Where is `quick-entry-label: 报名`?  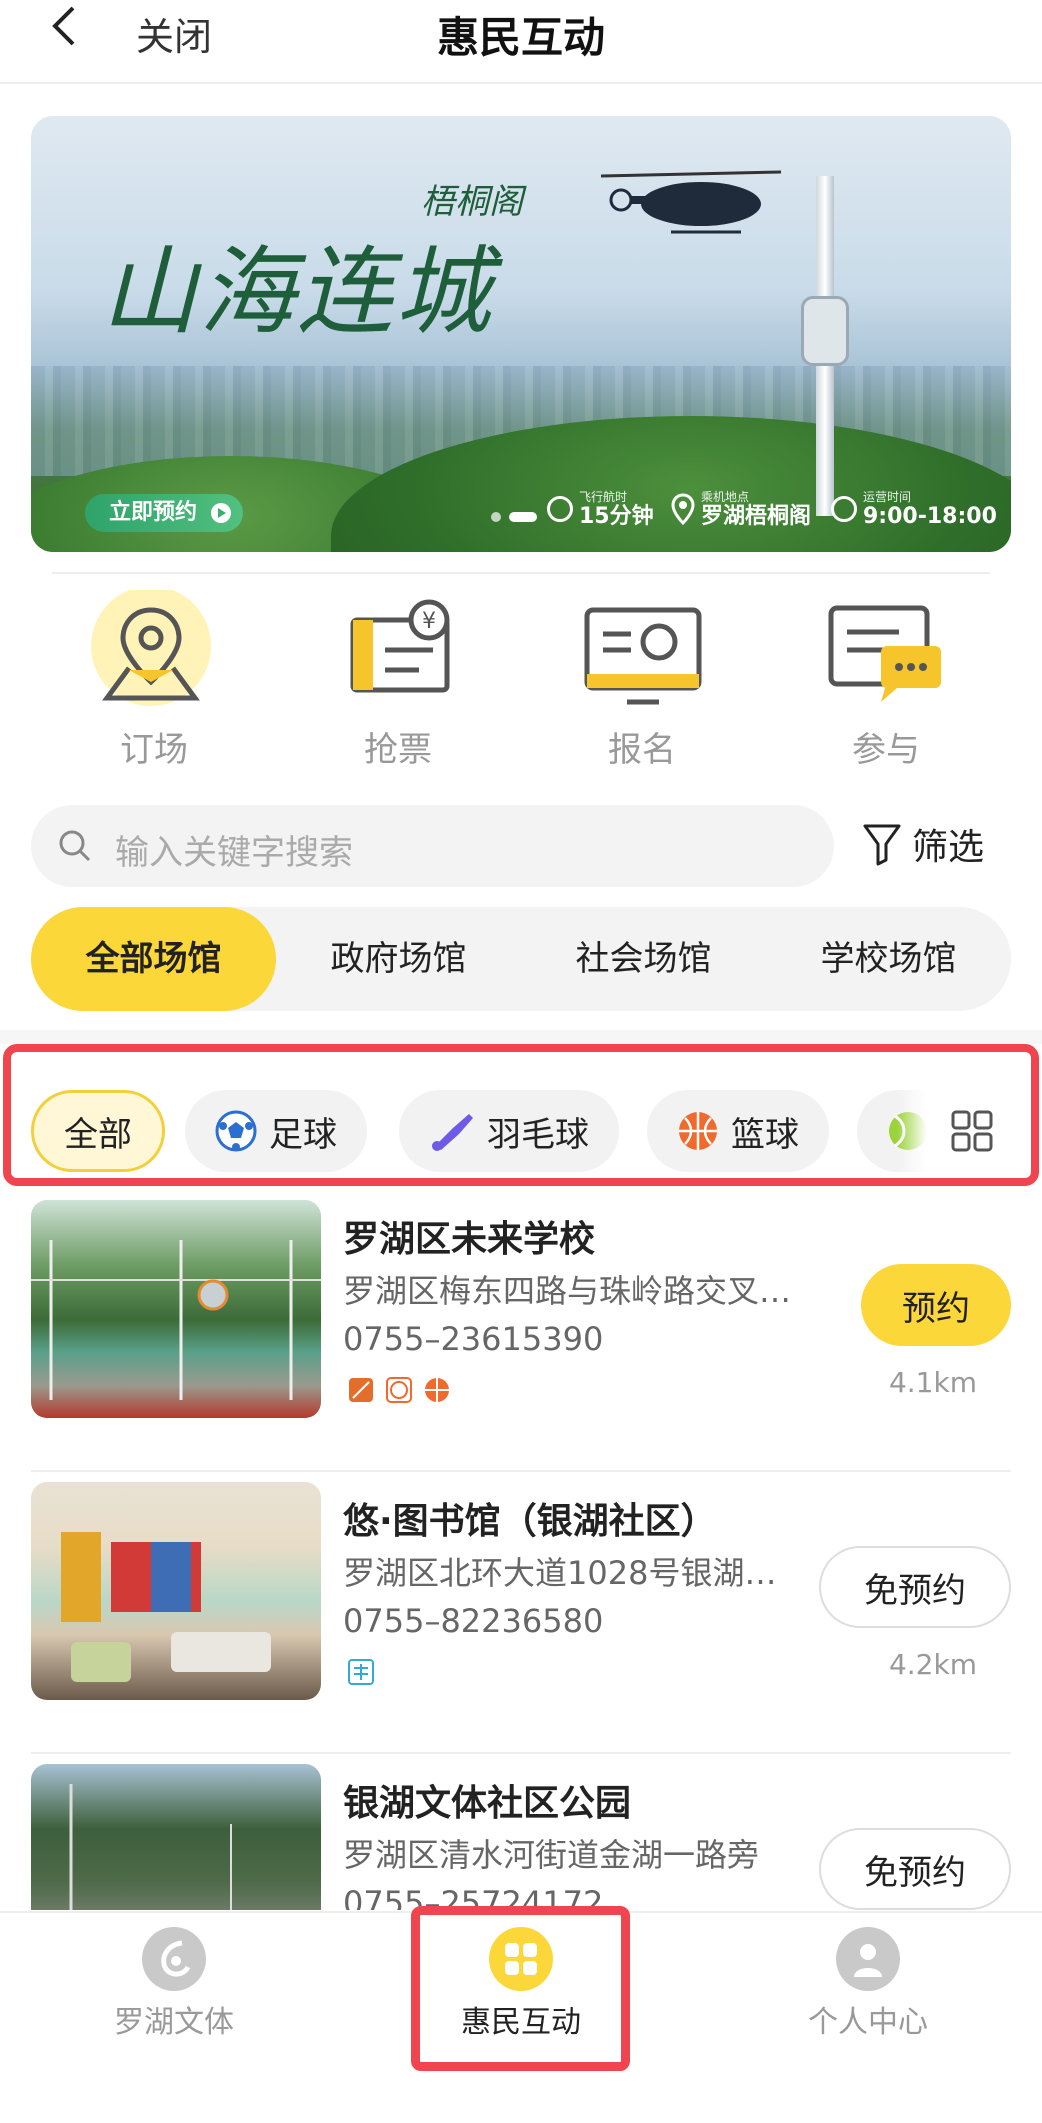
quick-entry-label: 报名 is located at coordinates (642, 750).